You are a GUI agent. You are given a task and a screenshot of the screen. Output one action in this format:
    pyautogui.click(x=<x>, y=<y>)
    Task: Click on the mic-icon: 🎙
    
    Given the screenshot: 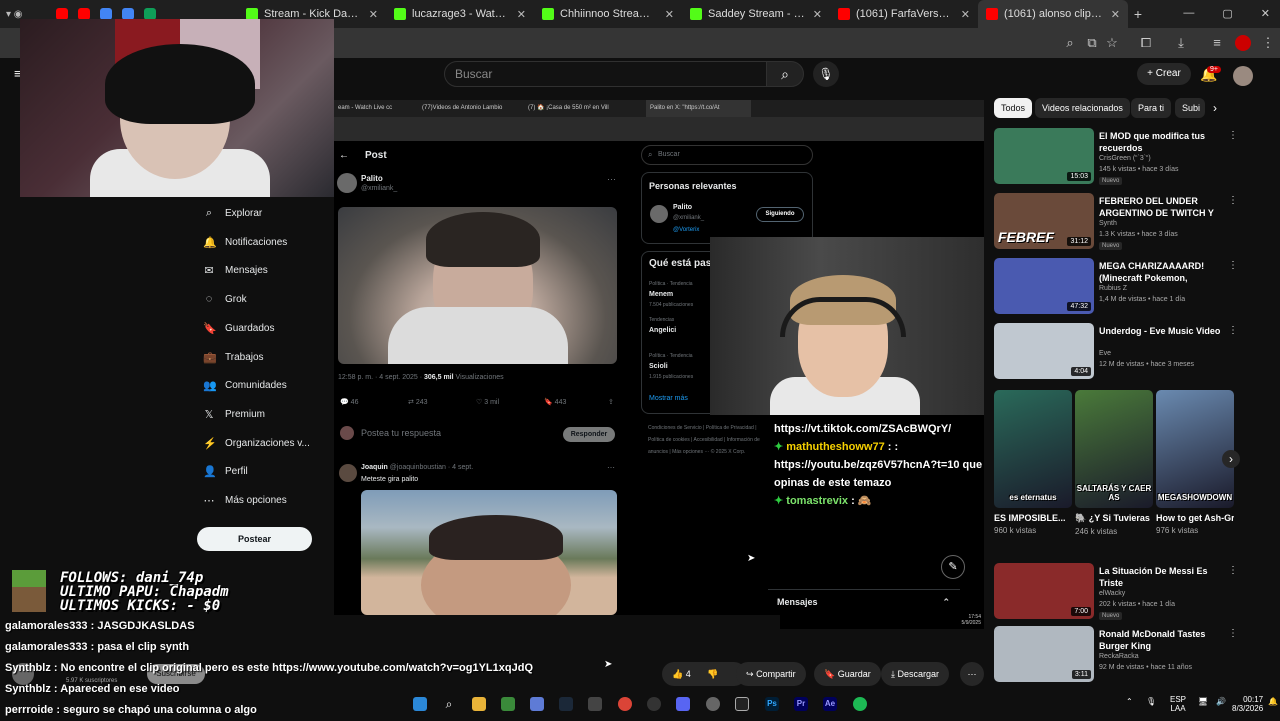 What is the action you would take?
    pyautogui.click(x=1151, y=701)
    